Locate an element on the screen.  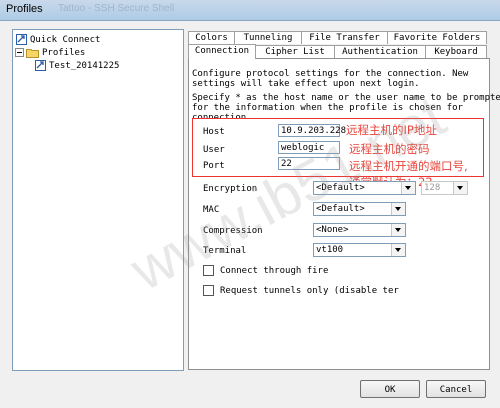
profile-connection-icon is located at coordinates (40, 65).